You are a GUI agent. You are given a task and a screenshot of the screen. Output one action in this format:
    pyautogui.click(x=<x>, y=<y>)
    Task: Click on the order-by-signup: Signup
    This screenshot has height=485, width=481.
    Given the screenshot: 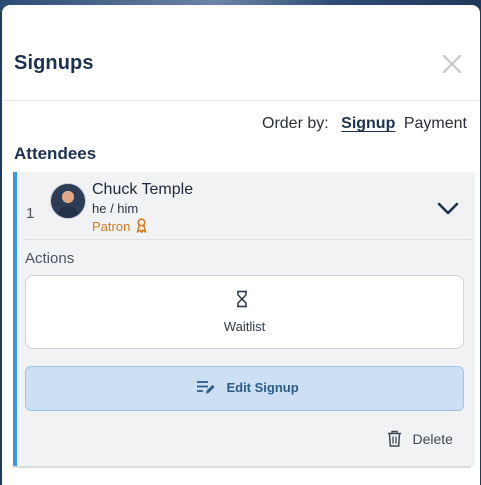 What is the action you would take?
    pyautogui.click(x=368, y=124)
    